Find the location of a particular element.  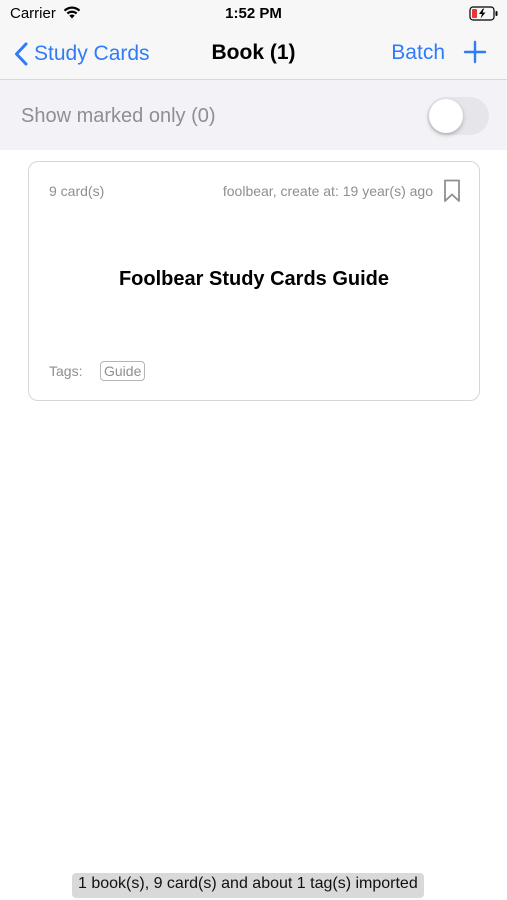

marked-filter-label: Show marked only (0) is located at coordinates (118, 116).